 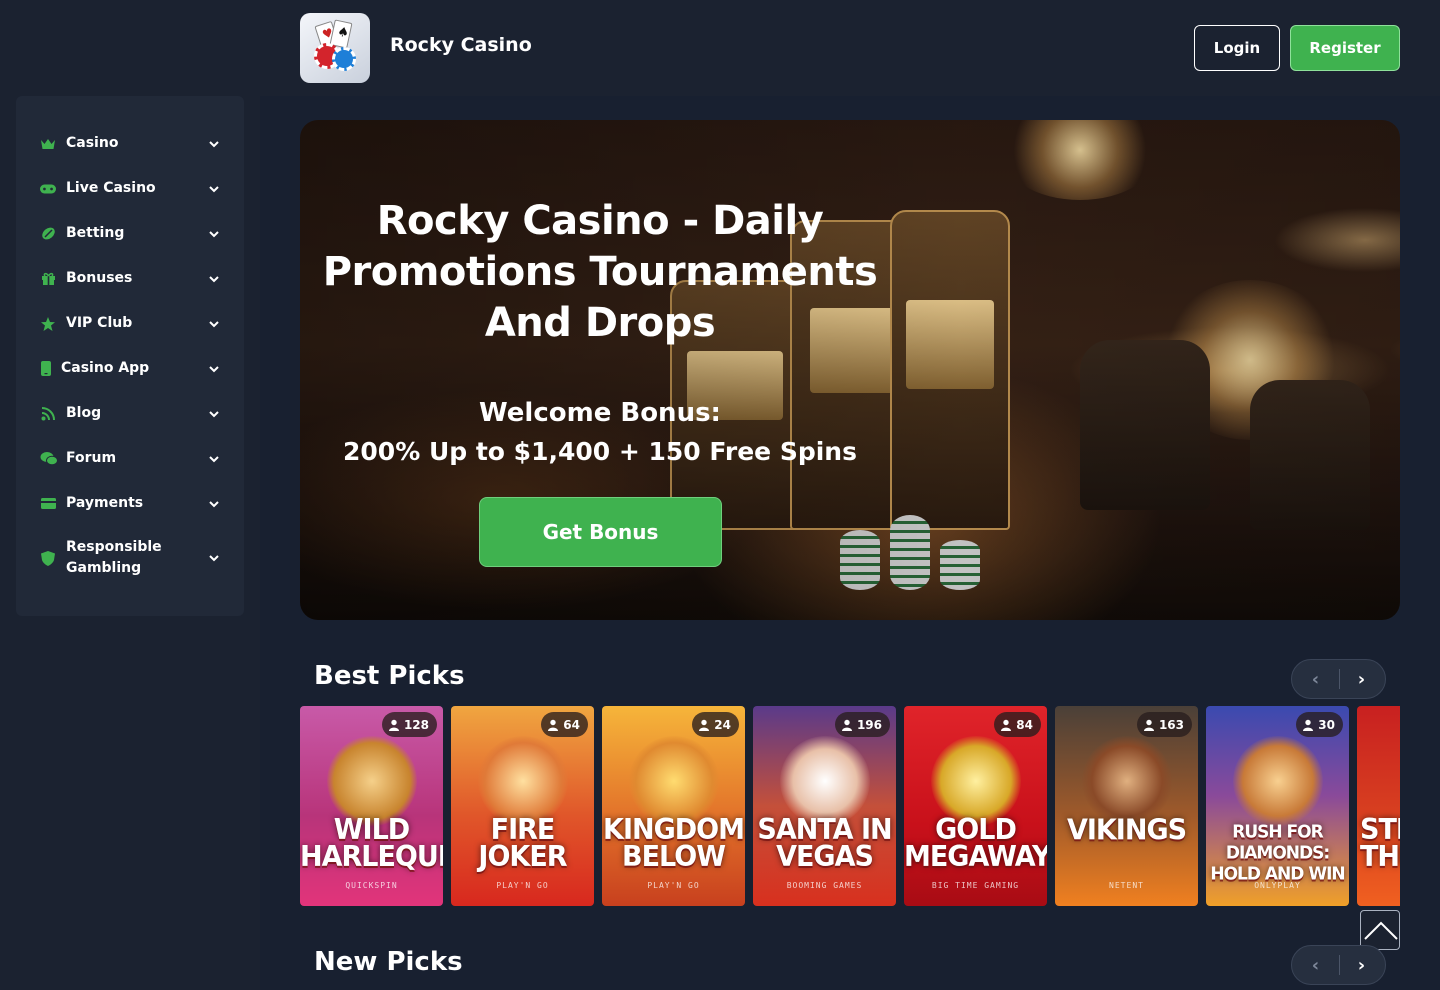 What do you see at coordinates (389, 676) in the screenshot?
I see `best-picks-title: Best Picks` at bounding box center [389, 676].